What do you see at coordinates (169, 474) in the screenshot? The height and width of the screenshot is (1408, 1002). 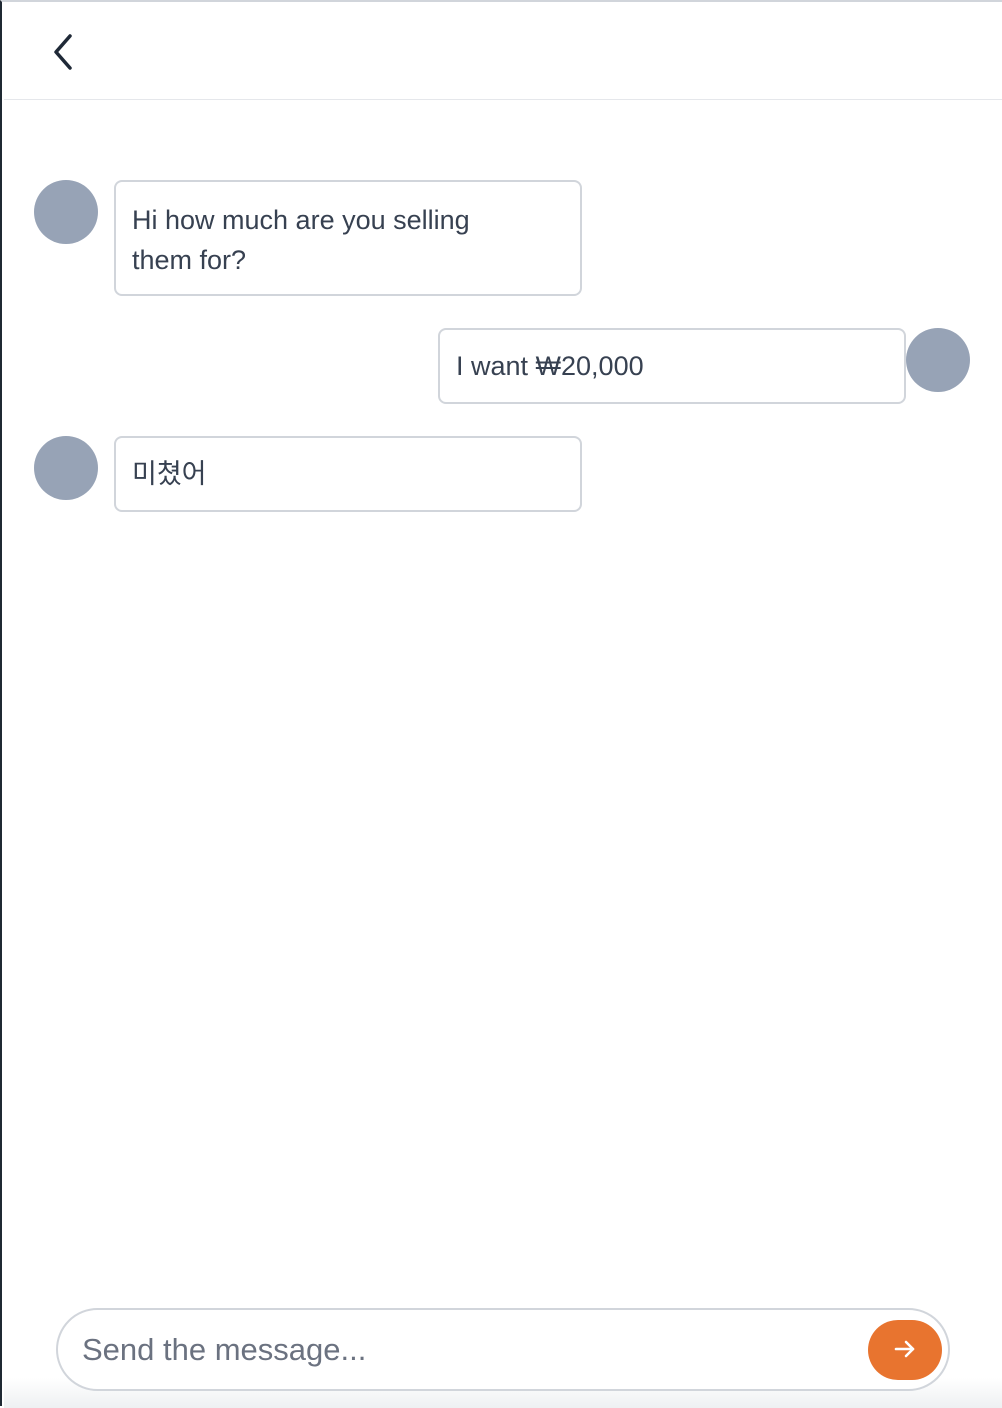 I see `message-text: 미쳤어` at bounding box center [169, 474].